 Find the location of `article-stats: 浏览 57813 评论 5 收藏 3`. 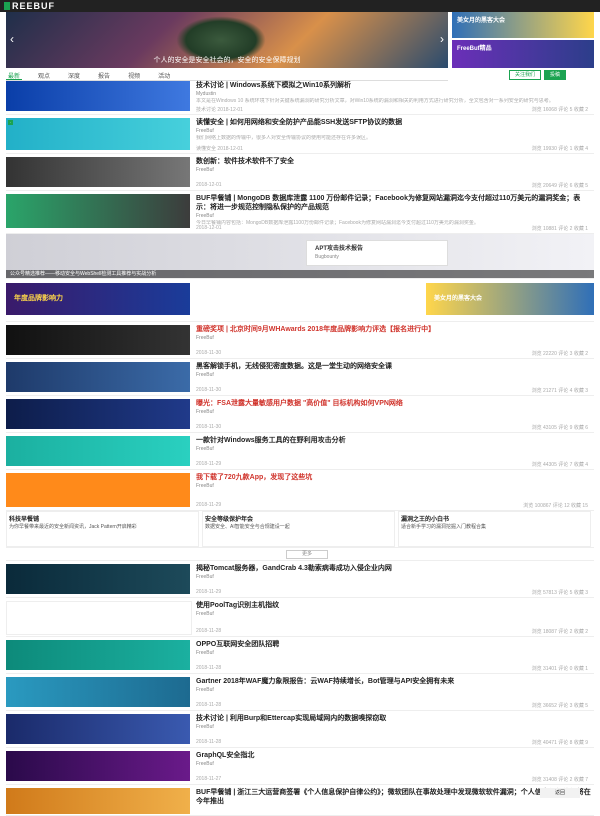

article-stats: 浏览 57813 评论 5 收藏 3 is located at coordinates (560, 592).